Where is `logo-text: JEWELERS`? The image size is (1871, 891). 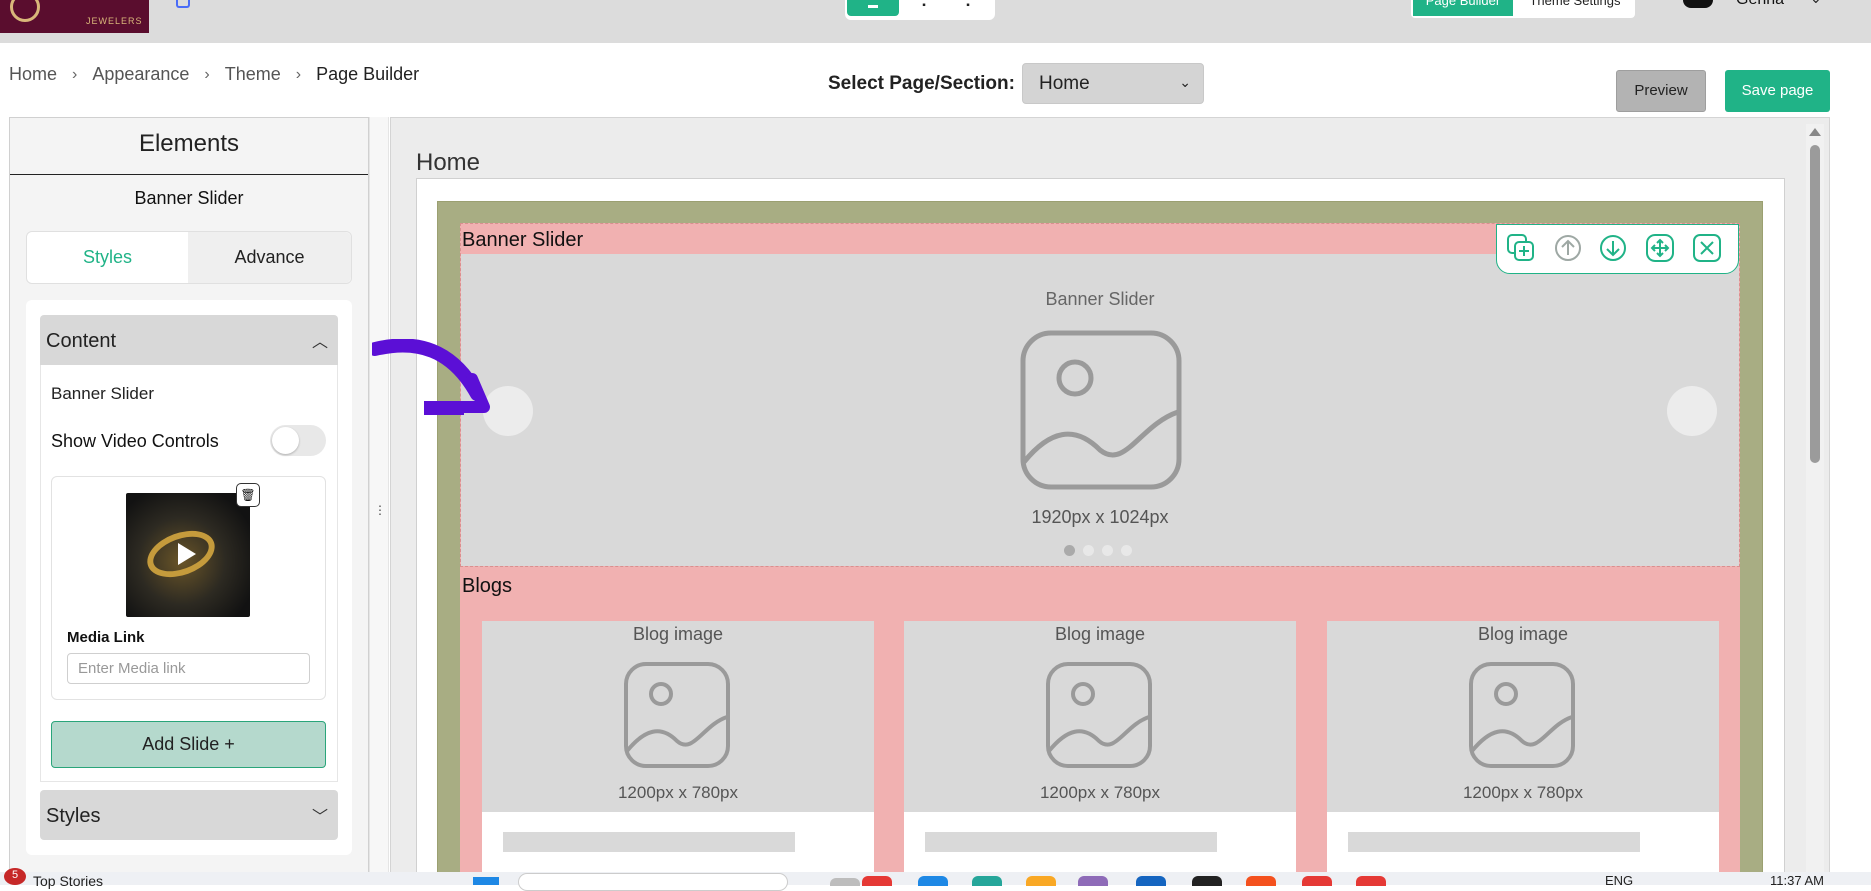 logo-text: JEWELERS is located at coordinates (114, 21).